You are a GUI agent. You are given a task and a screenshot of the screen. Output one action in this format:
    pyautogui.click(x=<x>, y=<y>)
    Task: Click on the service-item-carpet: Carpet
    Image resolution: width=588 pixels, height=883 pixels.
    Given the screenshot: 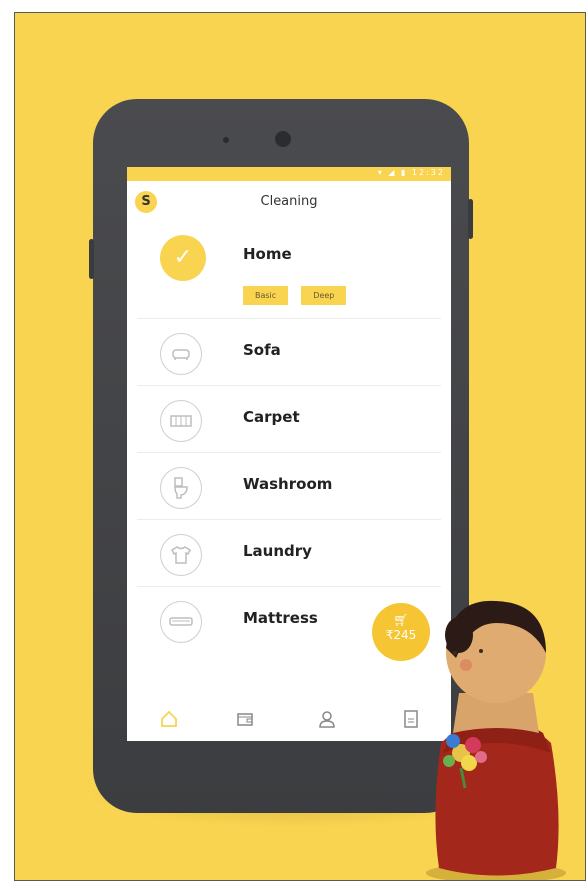 What is the action you would take?
    pyautogui.click(x=289, y=418)
    